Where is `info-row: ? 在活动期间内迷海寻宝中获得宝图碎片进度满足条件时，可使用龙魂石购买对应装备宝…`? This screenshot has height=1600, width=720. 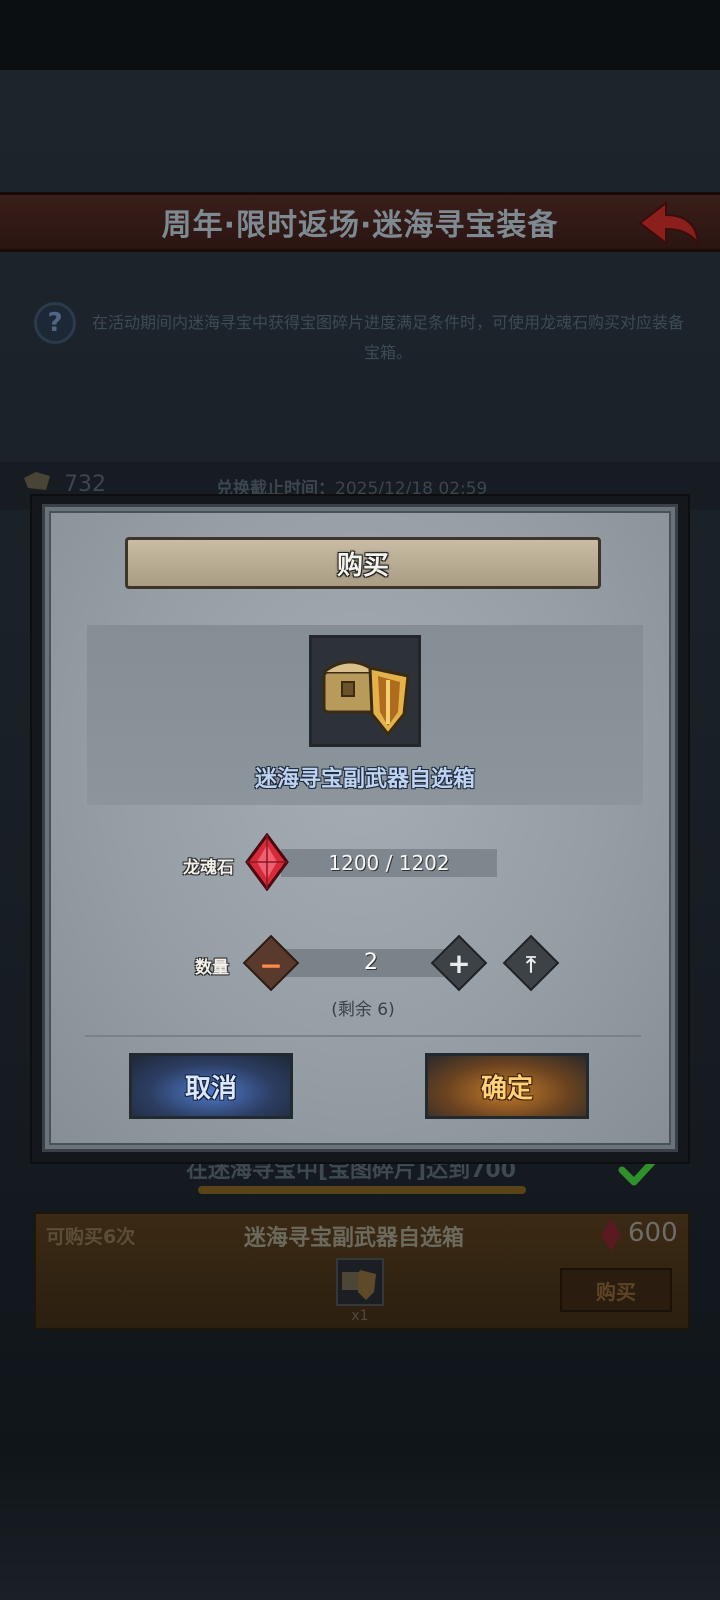
info-row: ? 在活动期间内迷海寻宝中获得宝图碎片进度满足条件时，可使用龙魂石购买对应装备宝… is located at coordinates (364, 340).